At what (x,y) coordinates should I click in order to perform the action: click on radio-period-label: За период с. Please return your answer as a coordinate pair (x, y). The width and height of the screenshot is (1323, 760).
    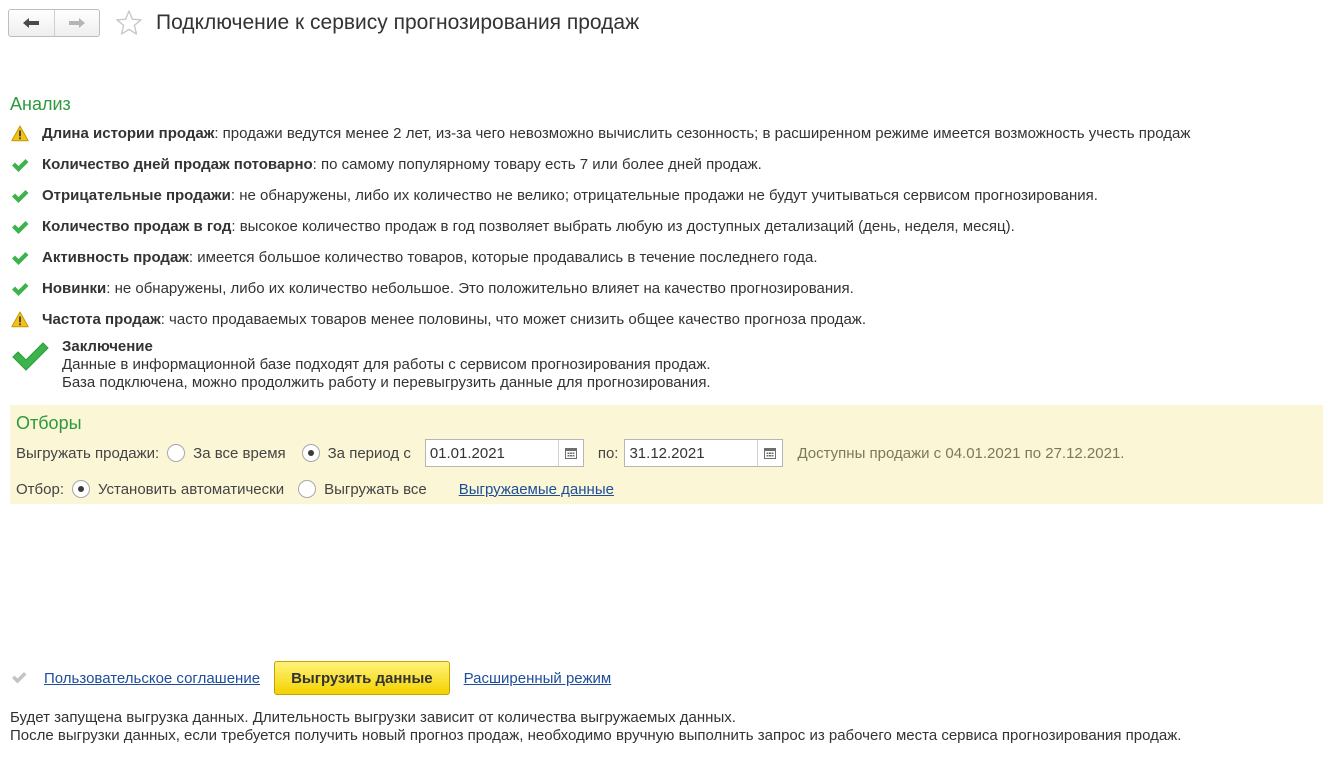
    Looking at the image, I should click on (369, 453).